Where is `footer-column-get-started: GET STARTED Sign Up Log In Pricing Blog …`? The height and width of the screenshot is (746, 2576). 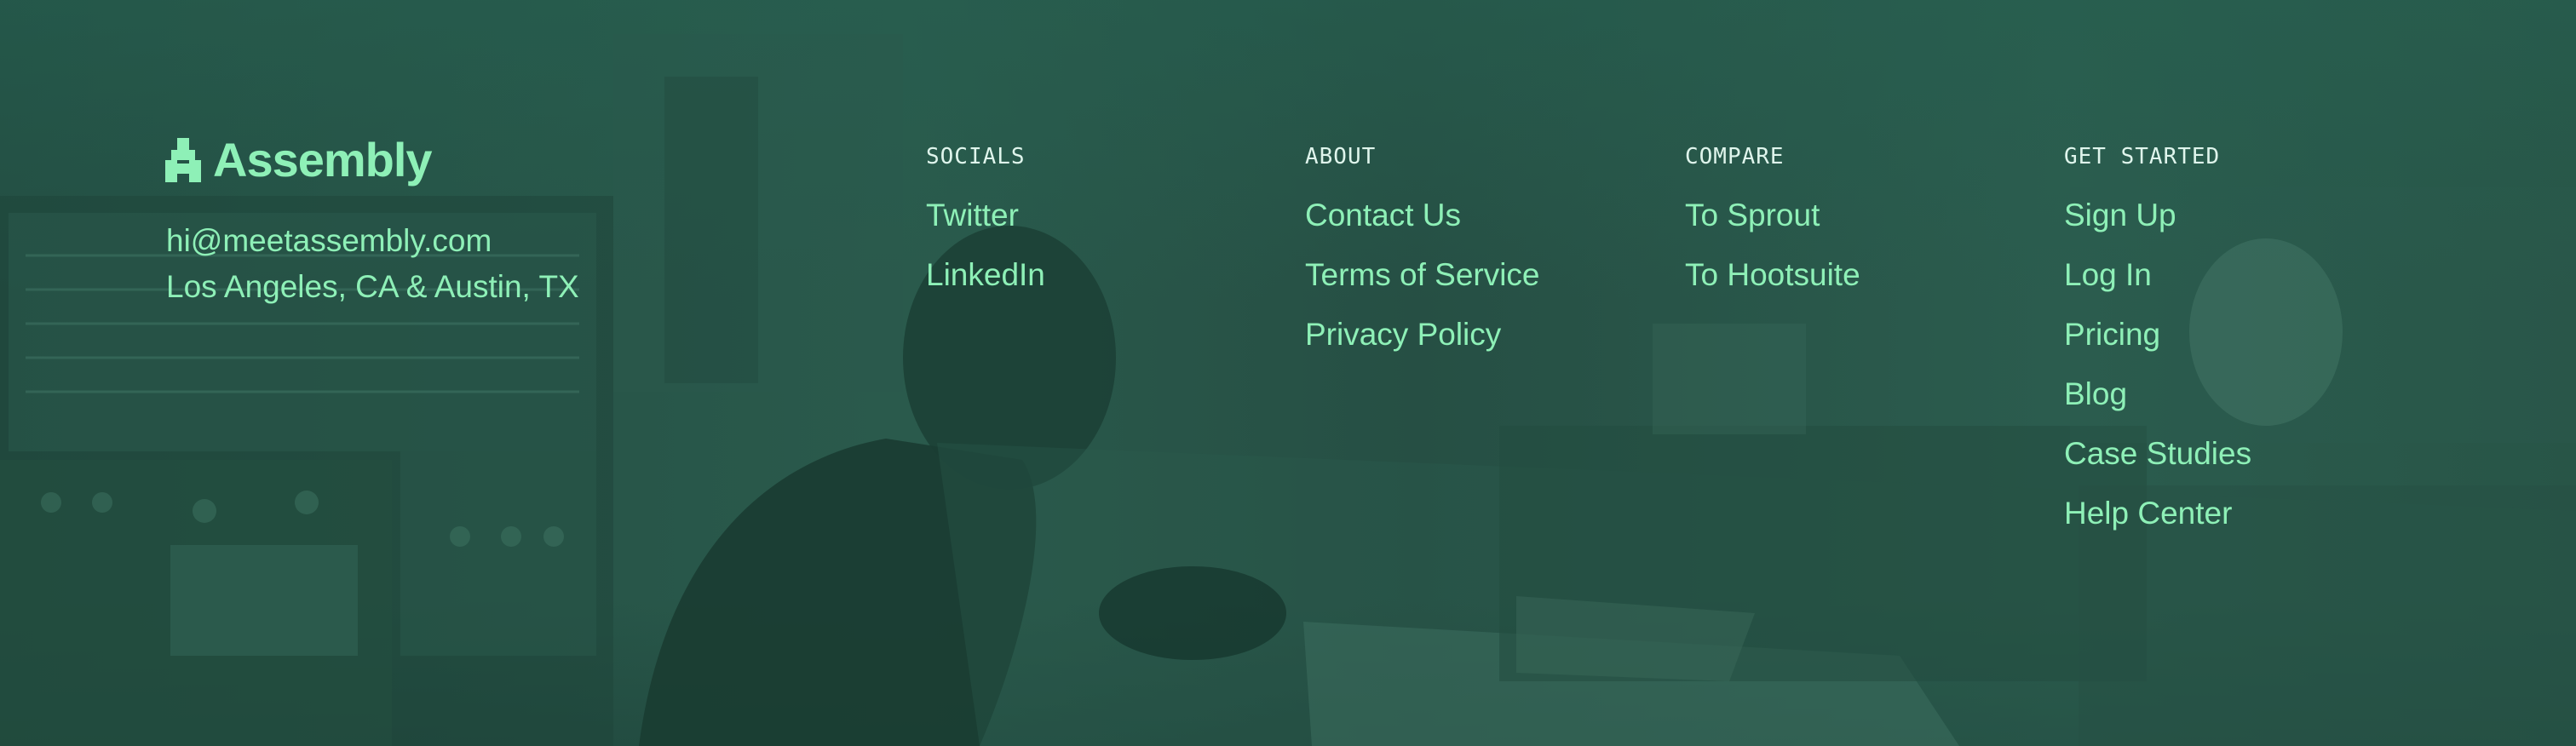
footer-column-get-started: GET STARTED Sign Up Log In Pricing Blog … is located at coordinates (2157, 342).